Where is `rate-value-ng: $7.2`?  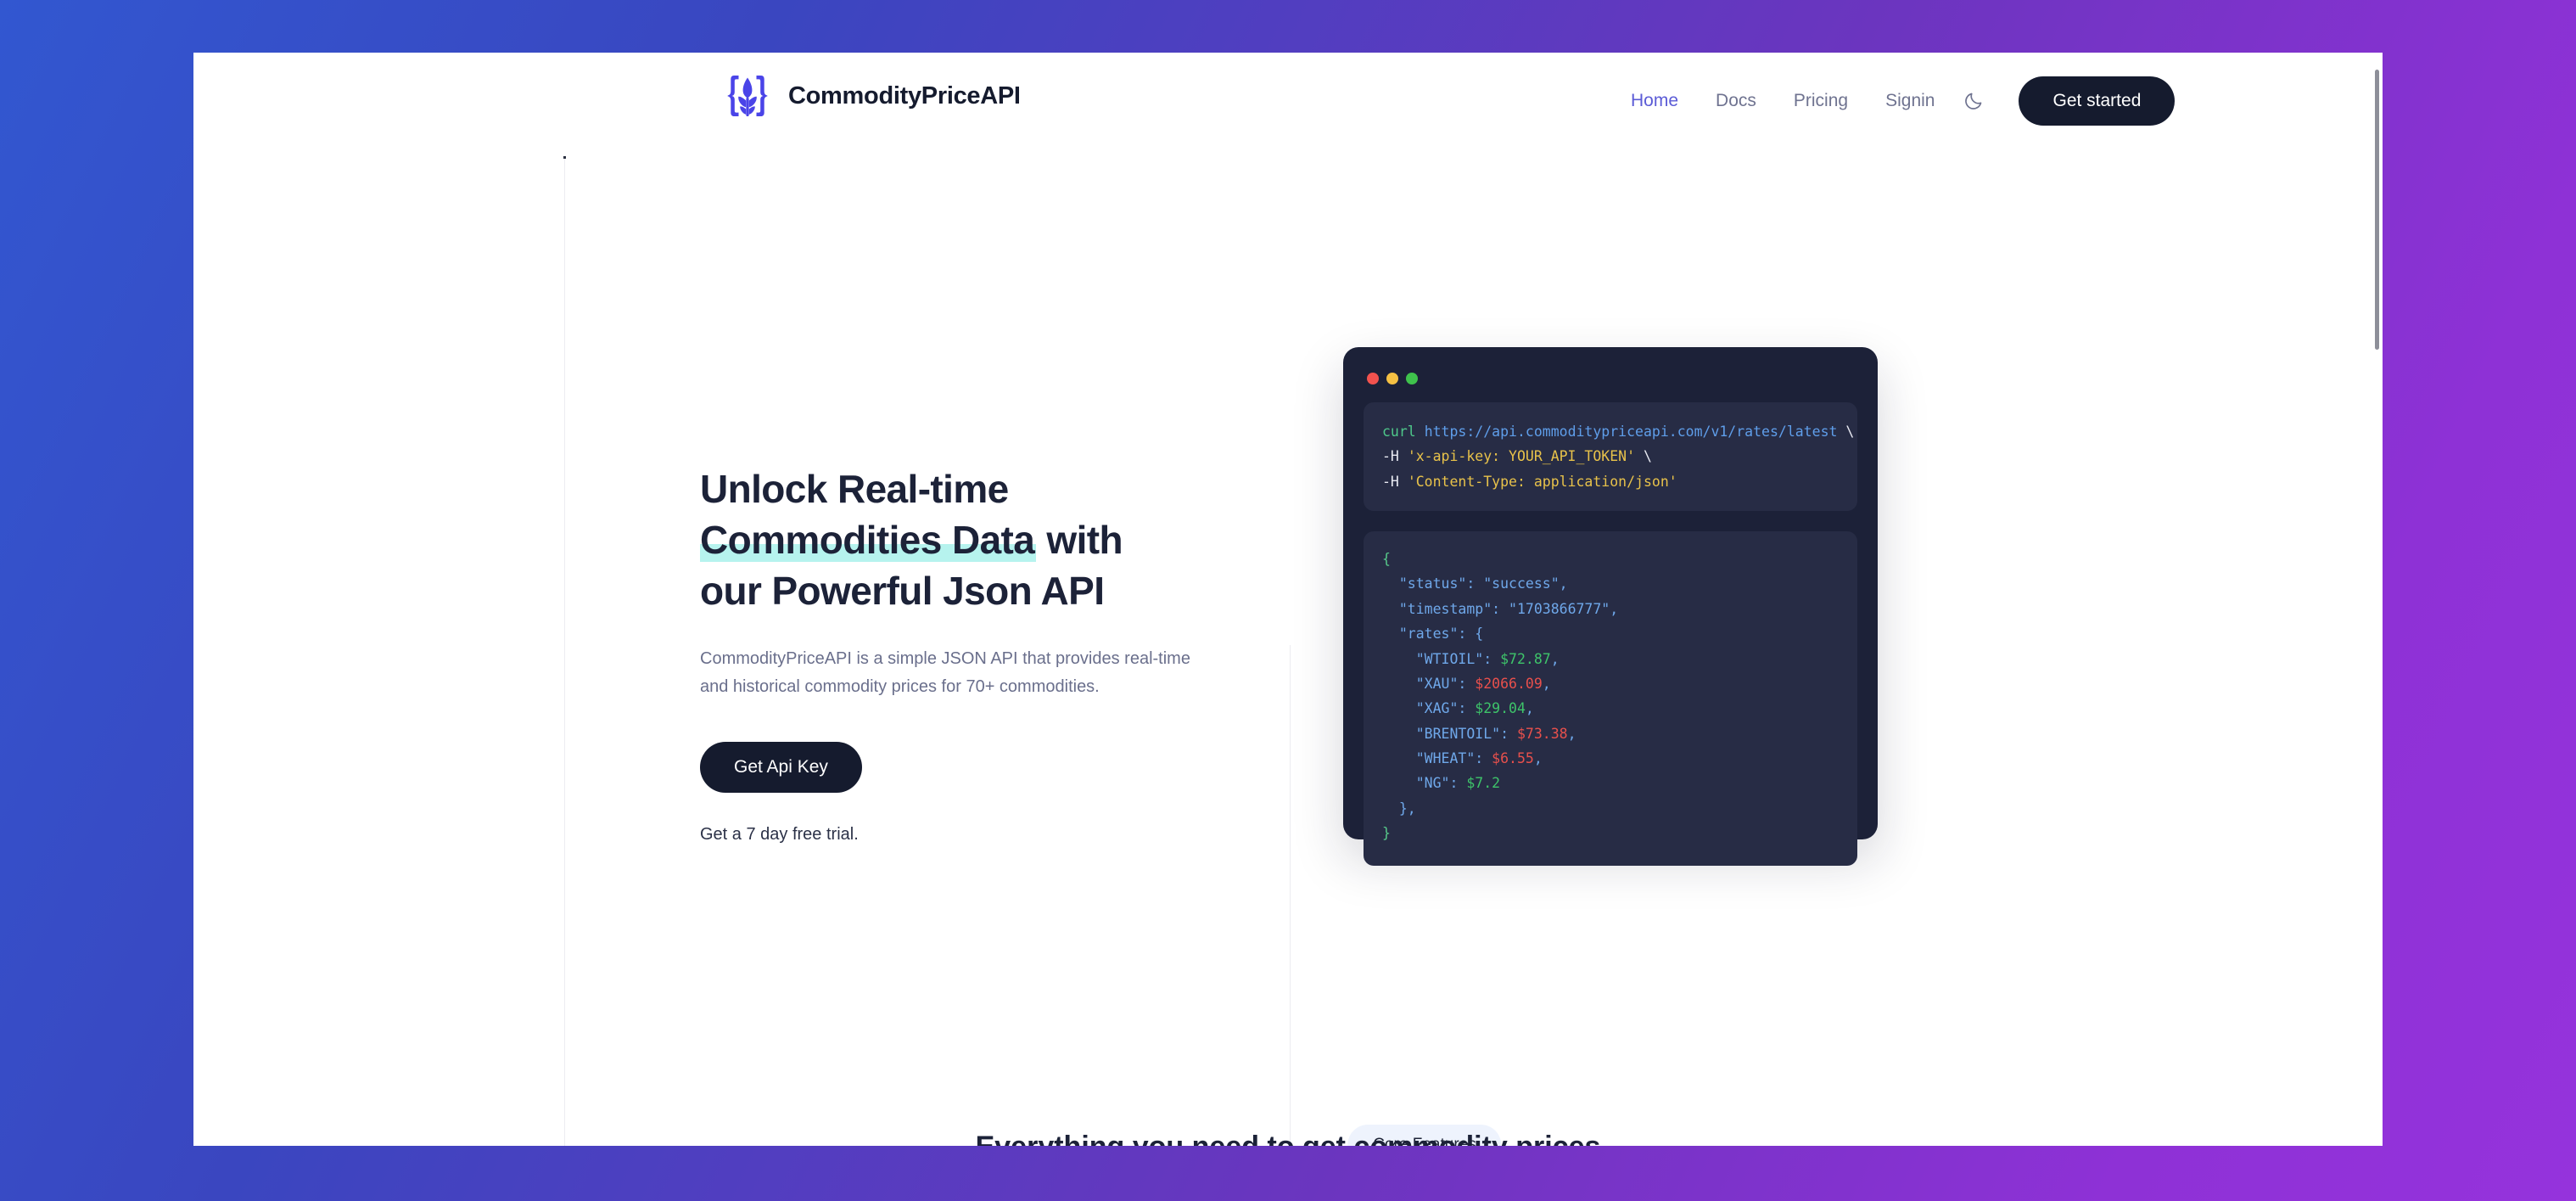 rate-value-ng: $7.2 is located at coordinates (1483, 783).